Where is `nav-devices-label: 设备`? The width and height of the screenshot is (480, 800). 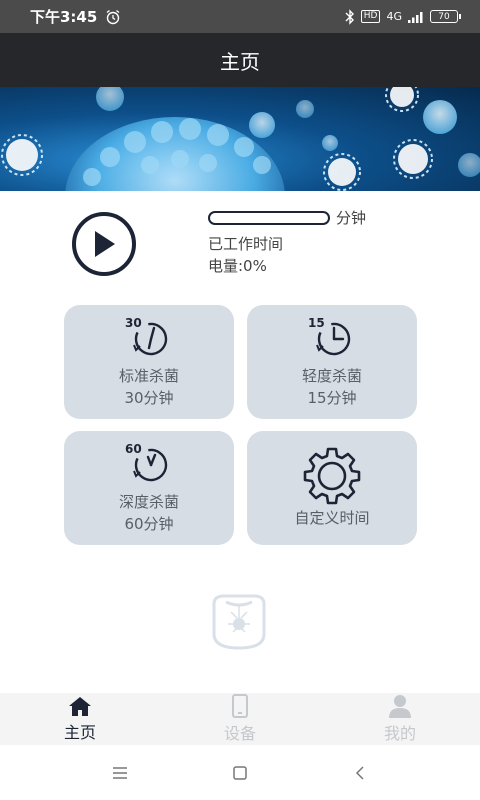
nav-devices-label: 设备 is located at coordinates (239, 733).